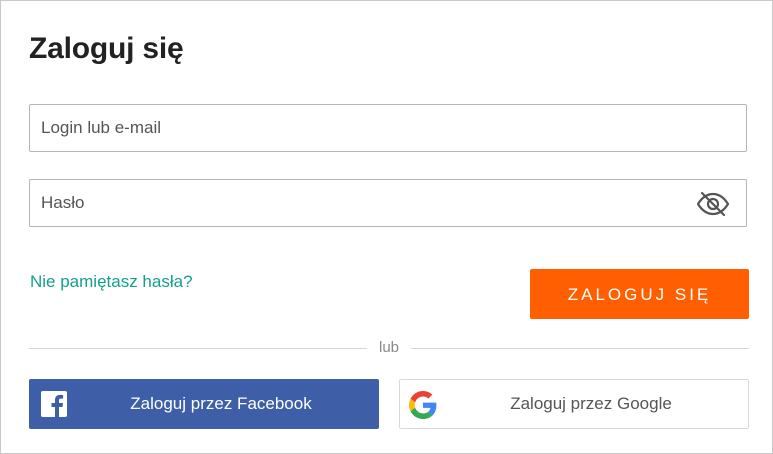  What do you see at coordinates (591, 403) in the screenshot?
I see `google-login-label: Zaloguj przez Google` at bounding box center [591, 403].